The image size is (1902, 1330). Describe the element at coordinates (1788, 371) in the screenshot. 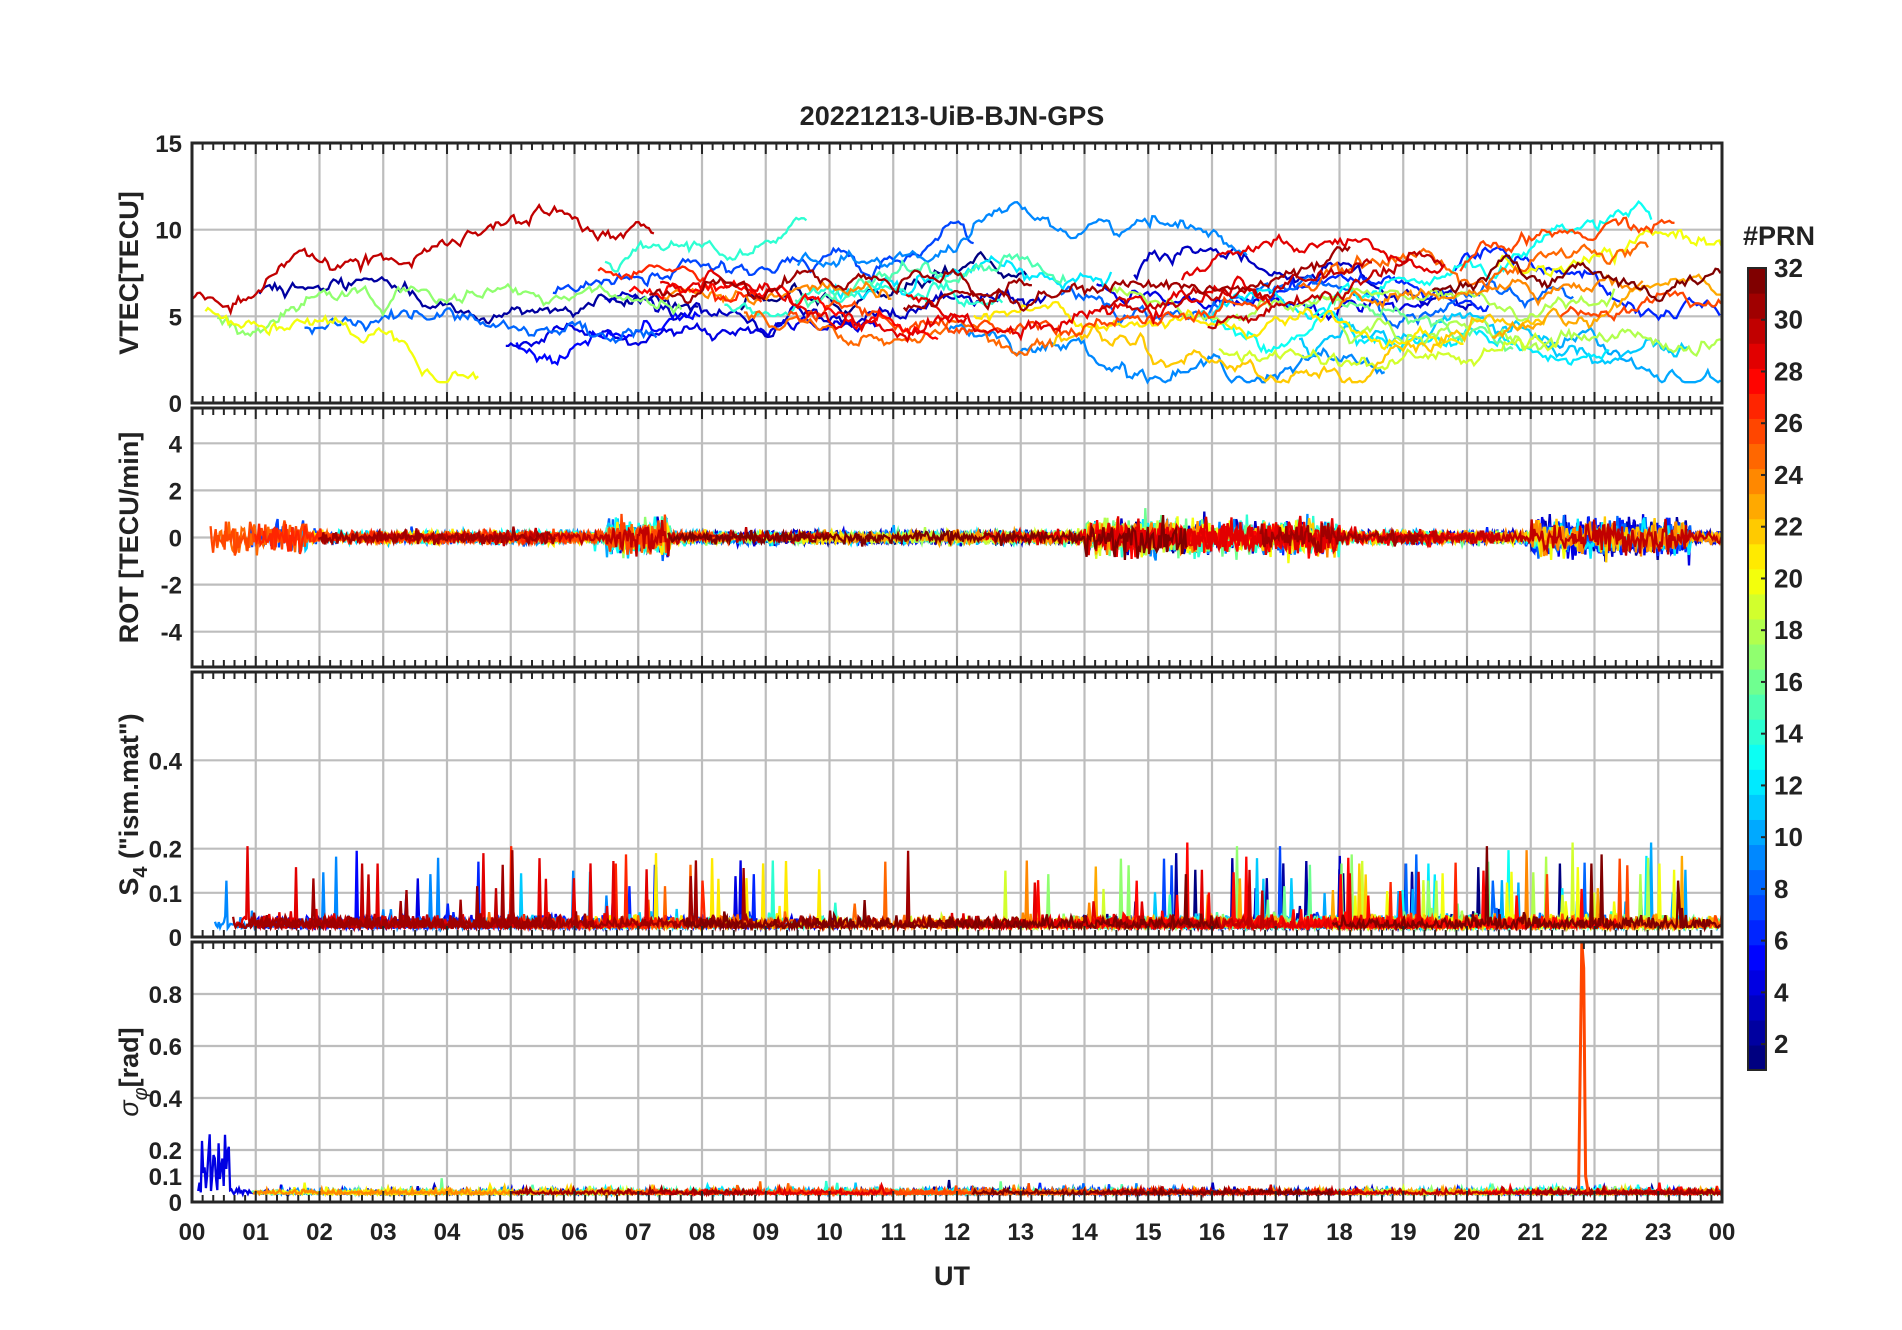

I see `colorbar-tick-label: 28` at that location.